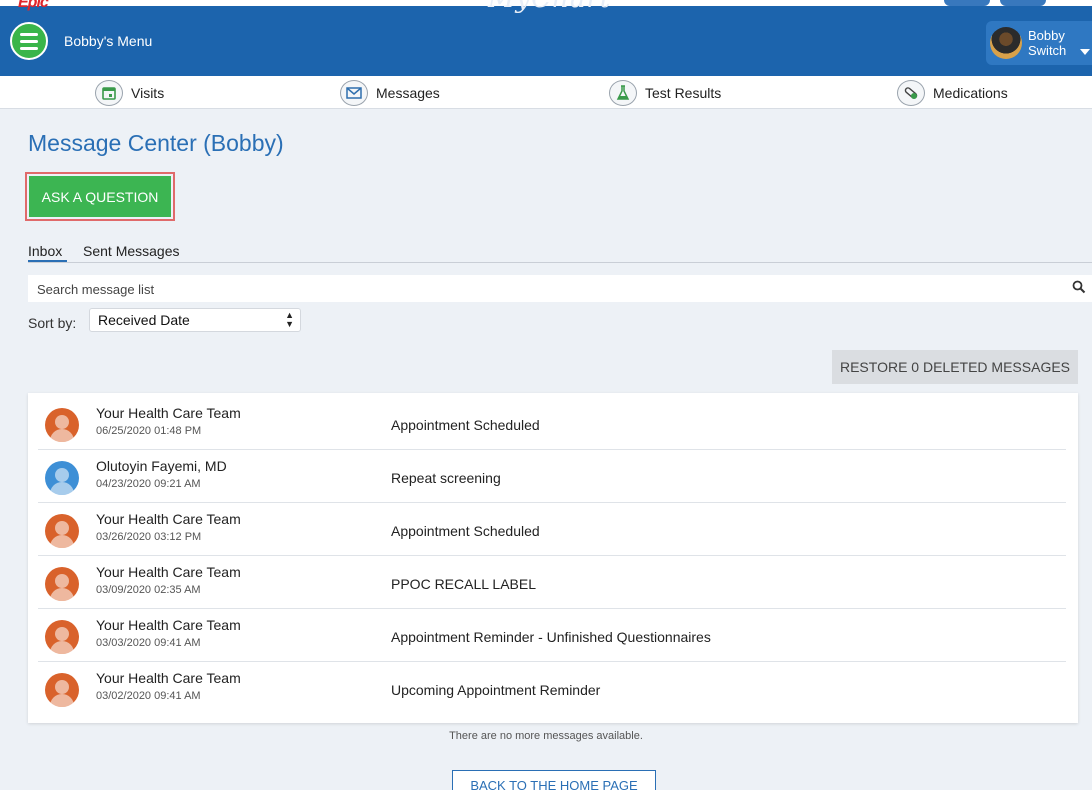  I want to click on no-more-messages: There are no more messages available., so click(546, 736).